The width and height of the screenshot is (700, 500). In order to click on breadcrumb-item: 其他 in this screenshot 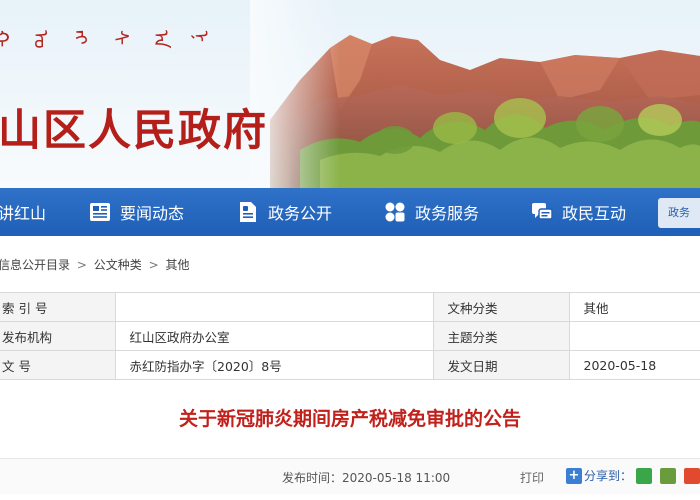, I will do `click(177, 265)`.